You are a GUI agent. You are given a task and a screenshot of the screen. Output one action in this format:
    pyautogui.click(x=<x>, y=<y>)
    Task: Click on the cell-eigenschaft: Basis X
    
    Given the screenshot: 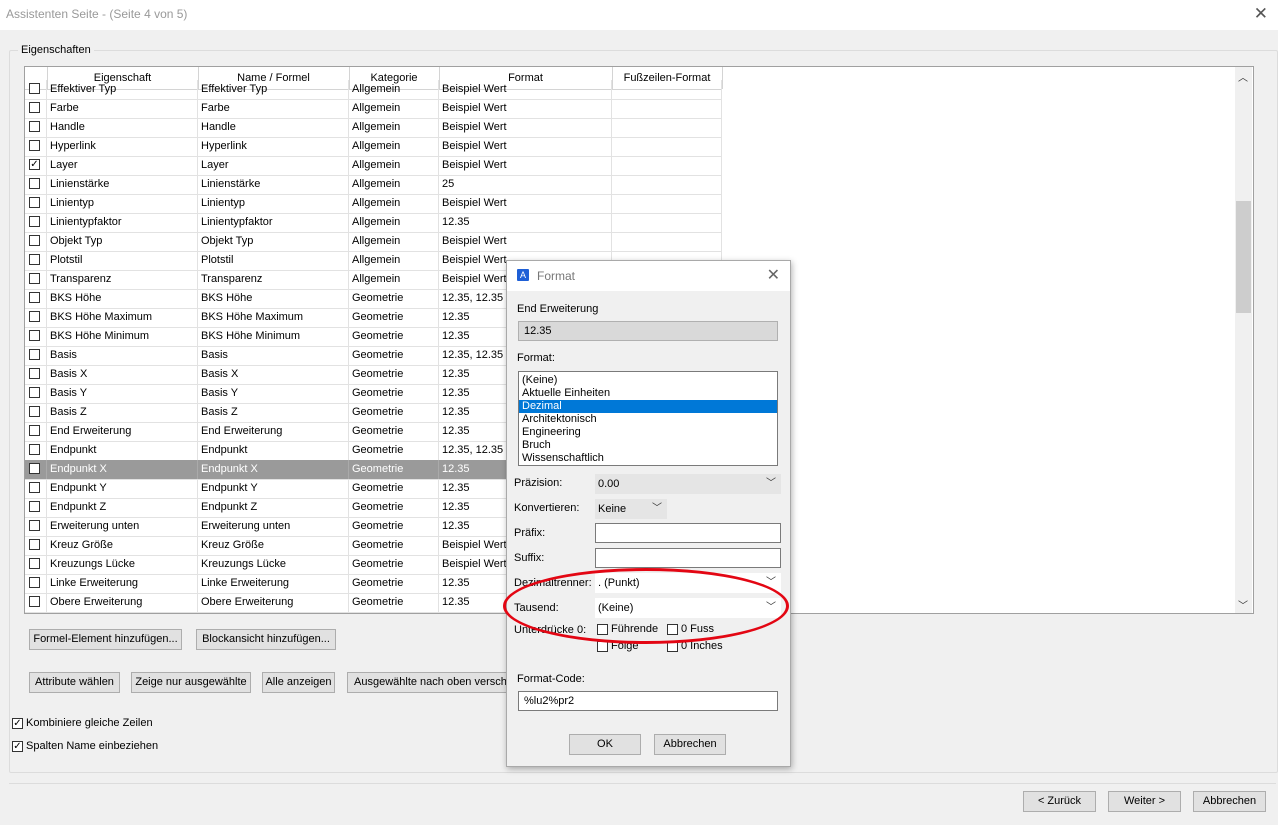 What is the action you would take?
    pyautogui.click(x=122, y=374)
    